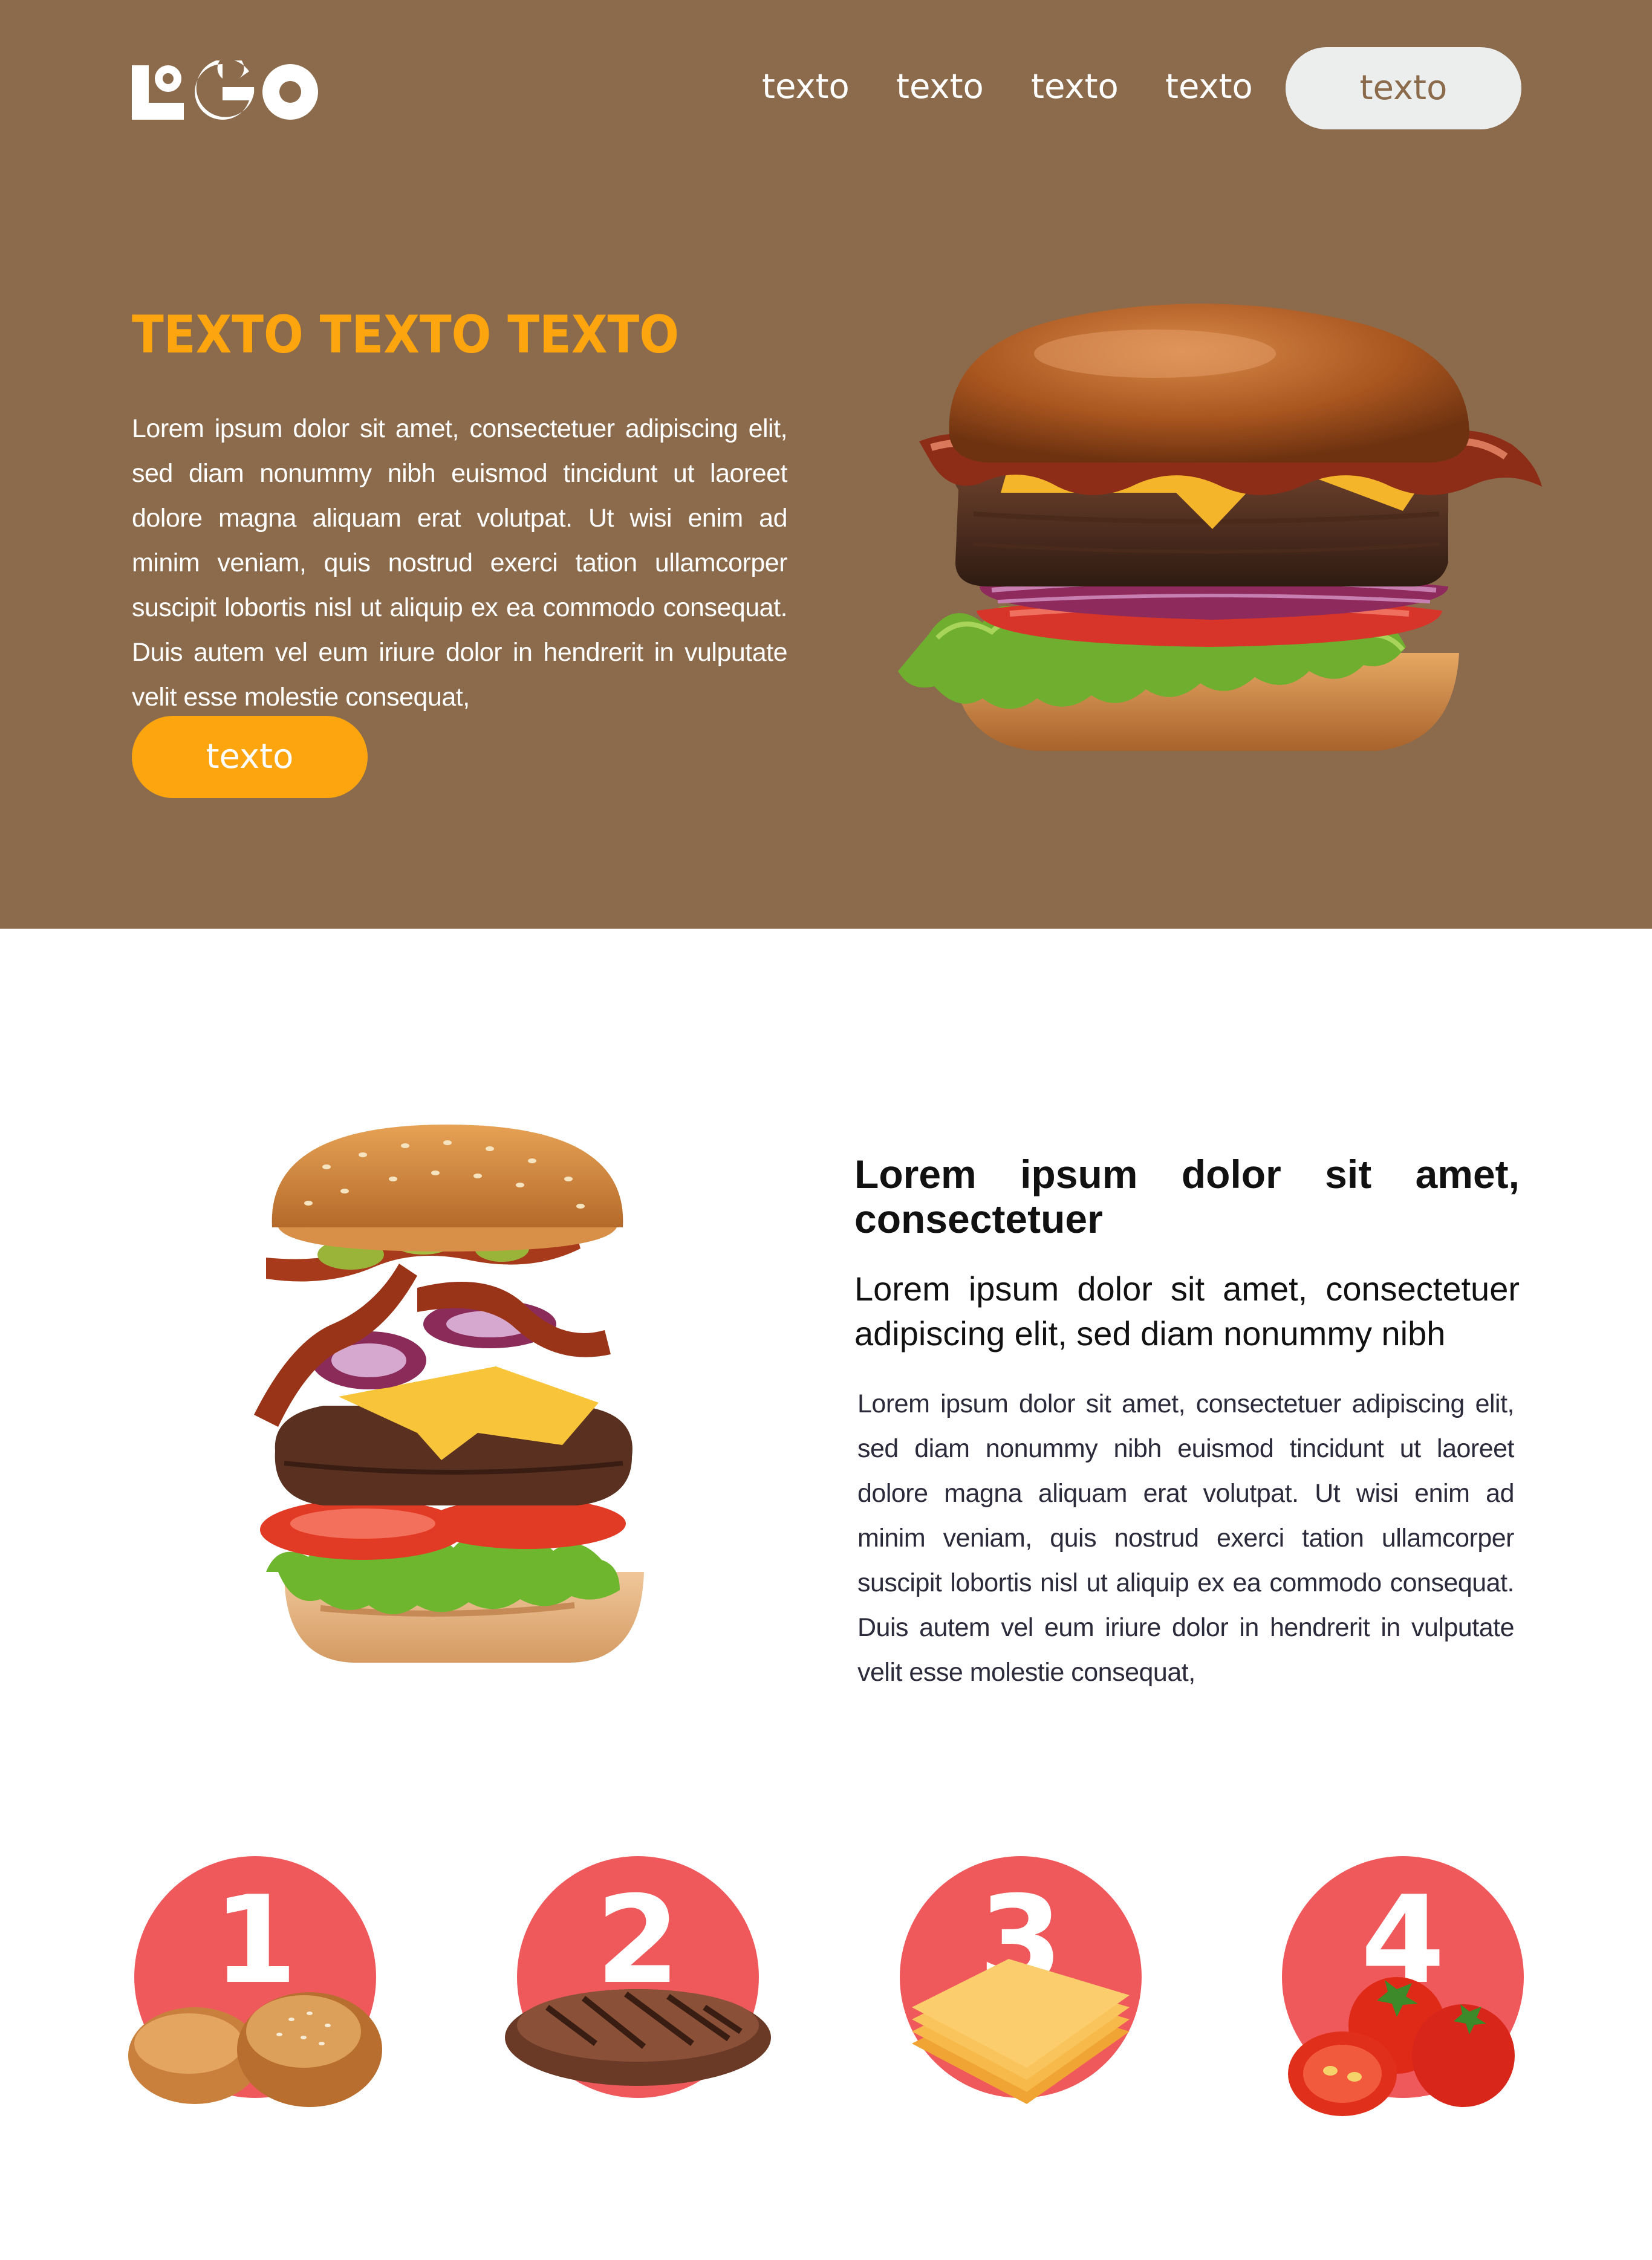 Image resolution: width=1652 pixels, height=2260 pixels. I want to click on ingredient-item-1: 1, so click(255, 2001).